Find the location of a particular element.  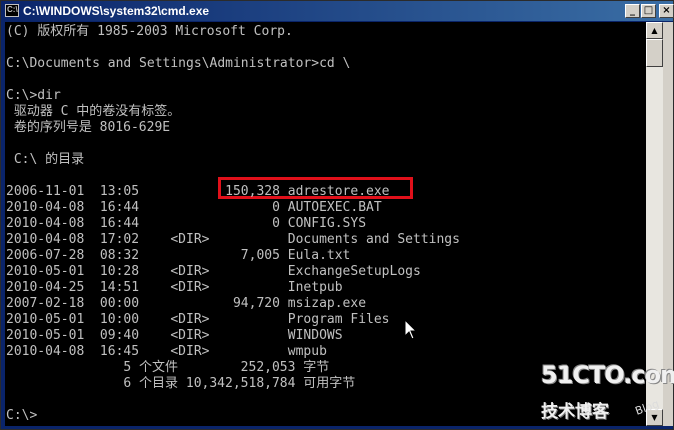

watermark-logo: 51CTO.com is located at coordinates (607, 375).